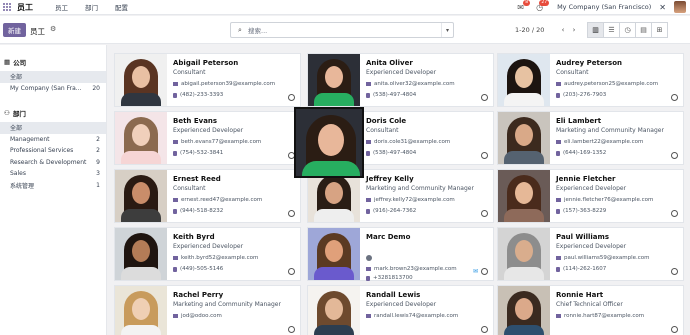 The height and width of the screenshot is (335, 690). I want to click on employee-name: Randall Lewis, so click(393, 295).